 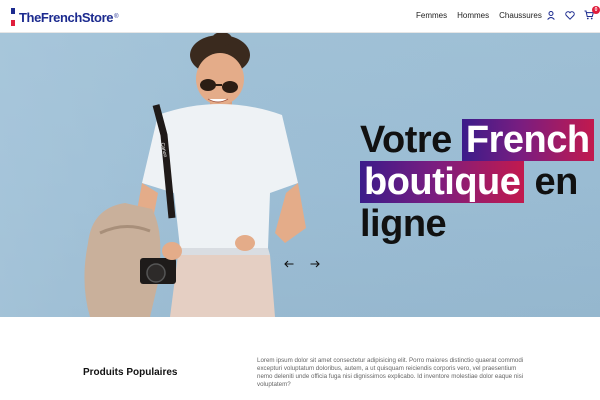 What do you see at coordinates (289, 264) in the screenshot?
I see `arrow-left-icon` at bounding box center [289, 264].